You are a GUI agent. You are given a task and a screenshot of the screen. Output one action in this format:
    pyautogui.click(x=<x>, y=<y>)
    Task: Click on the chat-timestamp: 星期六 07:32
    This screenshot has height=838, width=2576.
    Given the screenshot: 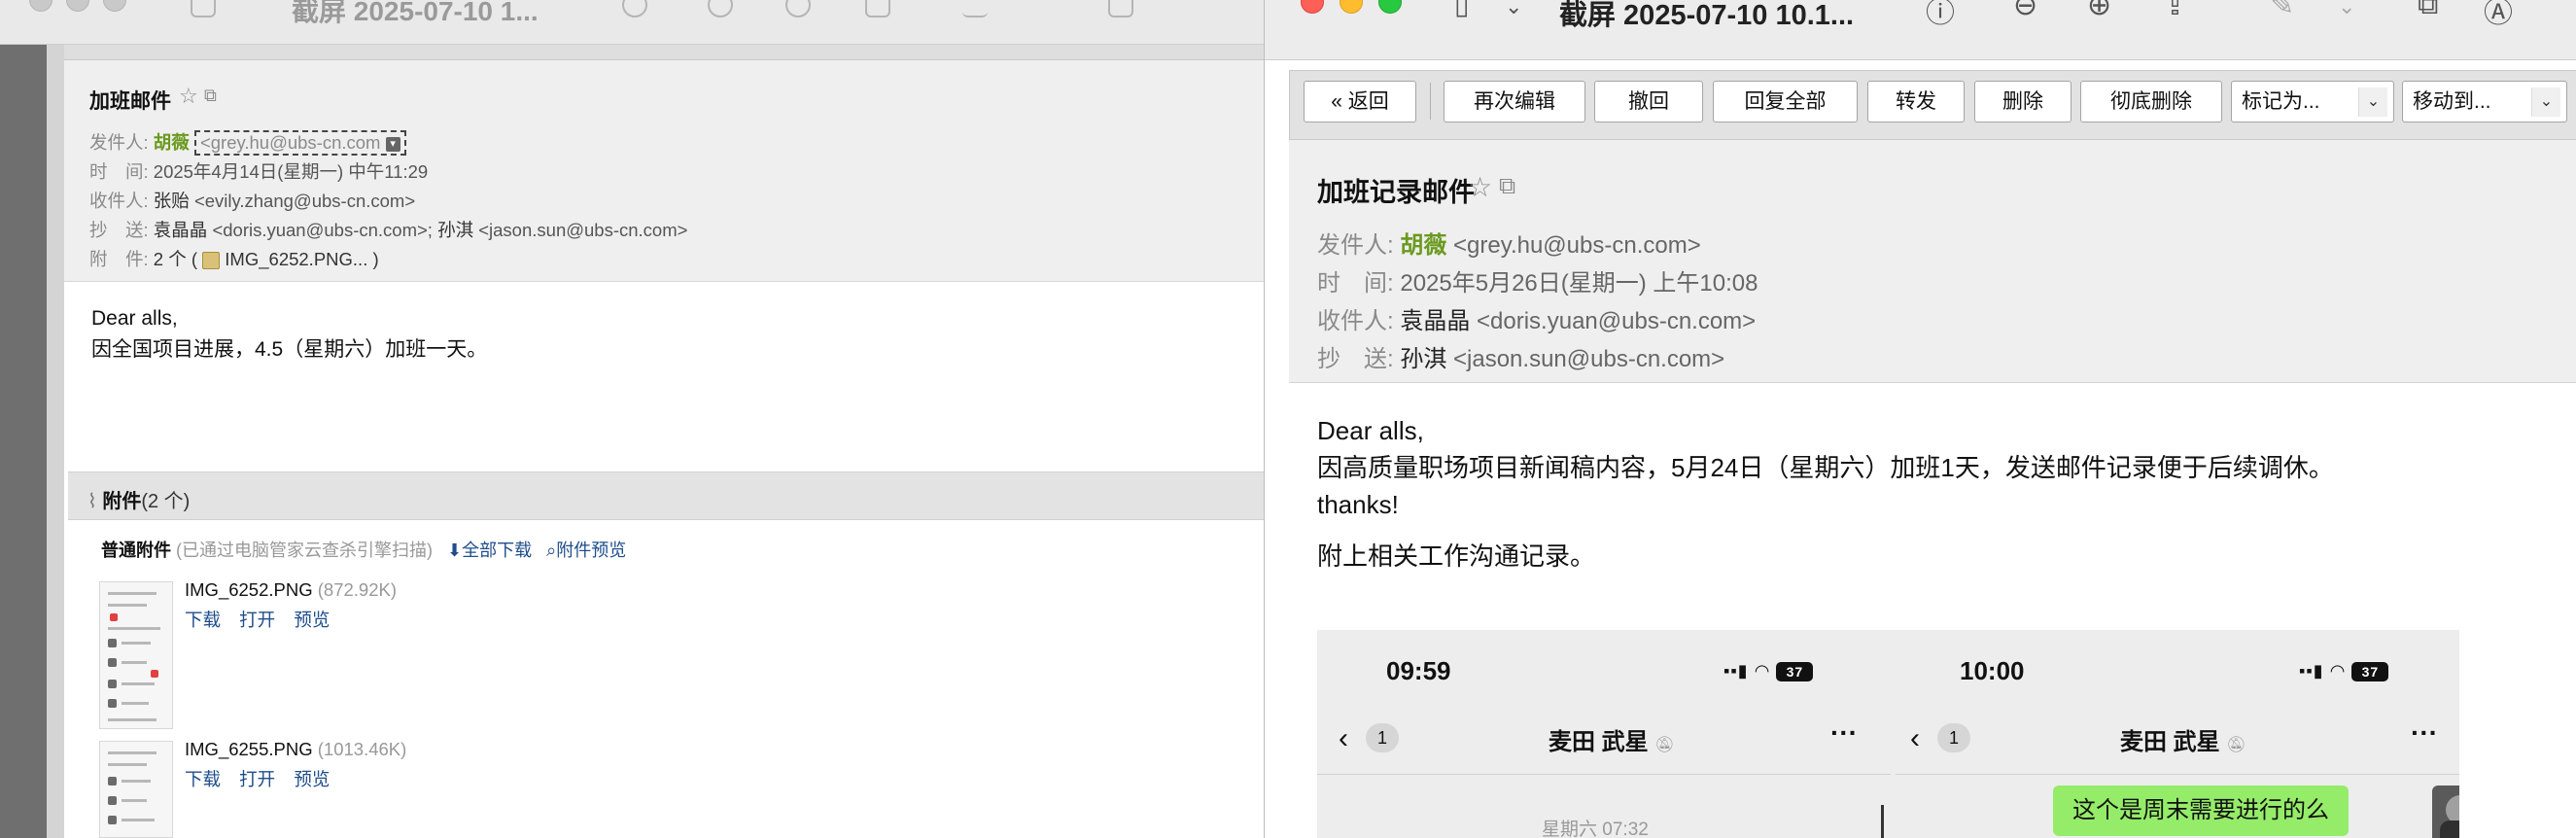 What is the action you would take?
    pyautogui.click(x=1596, y=829)
    